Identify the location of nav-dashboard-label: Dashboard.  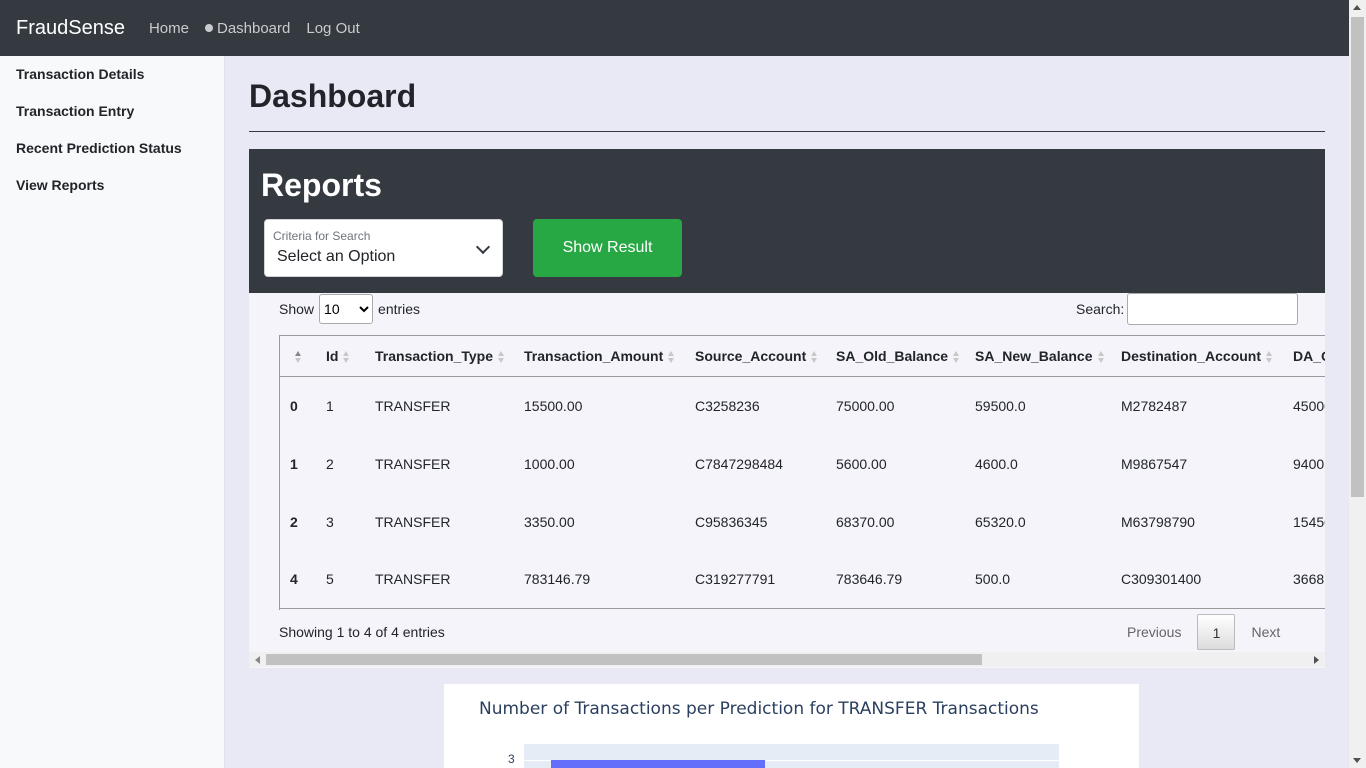
(253, 28).